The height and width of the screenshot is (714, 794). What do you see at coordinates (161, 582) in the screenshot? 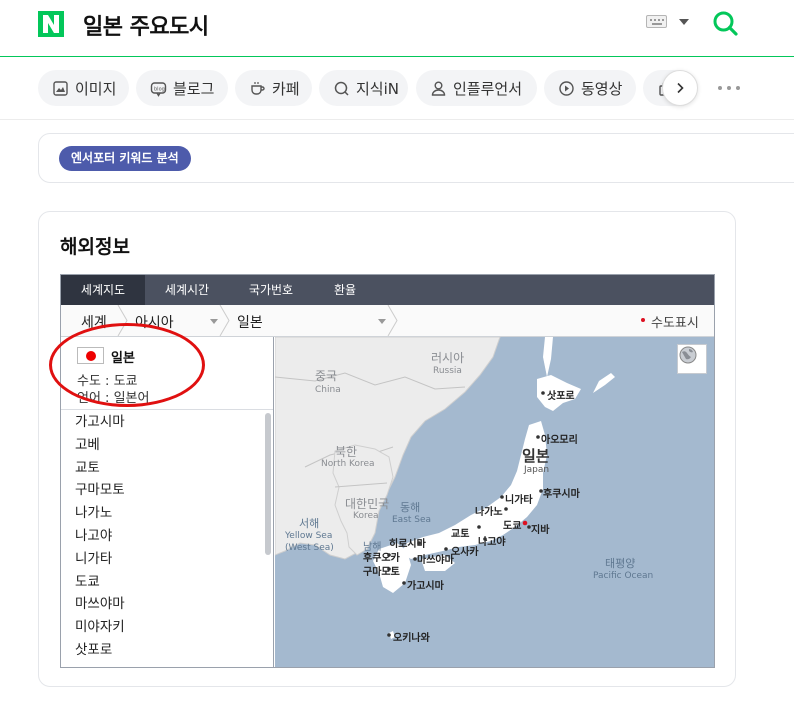
I see `list-item: 도쿄` at bounding box center [161, 582].